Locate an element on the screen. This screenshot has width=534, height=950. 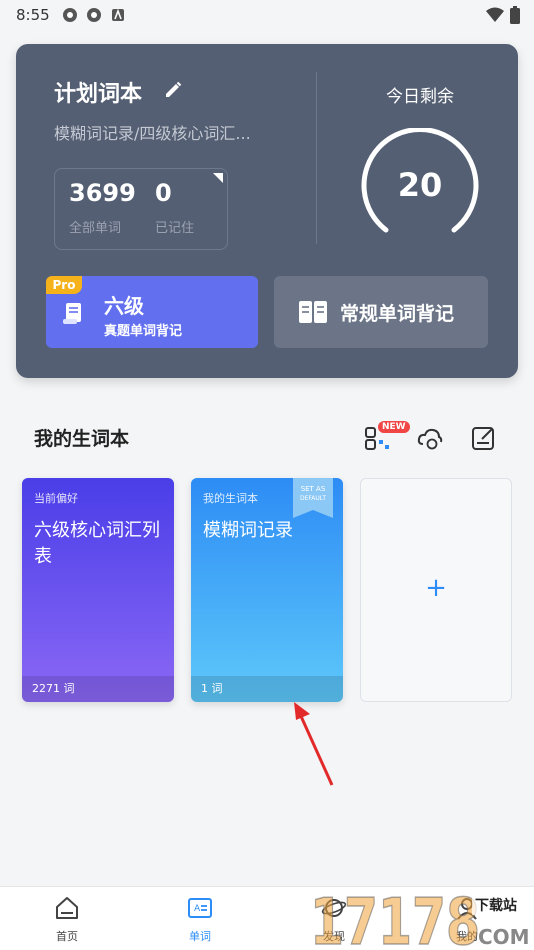
book-count: 1 词 is located at coordinates (267, 689).